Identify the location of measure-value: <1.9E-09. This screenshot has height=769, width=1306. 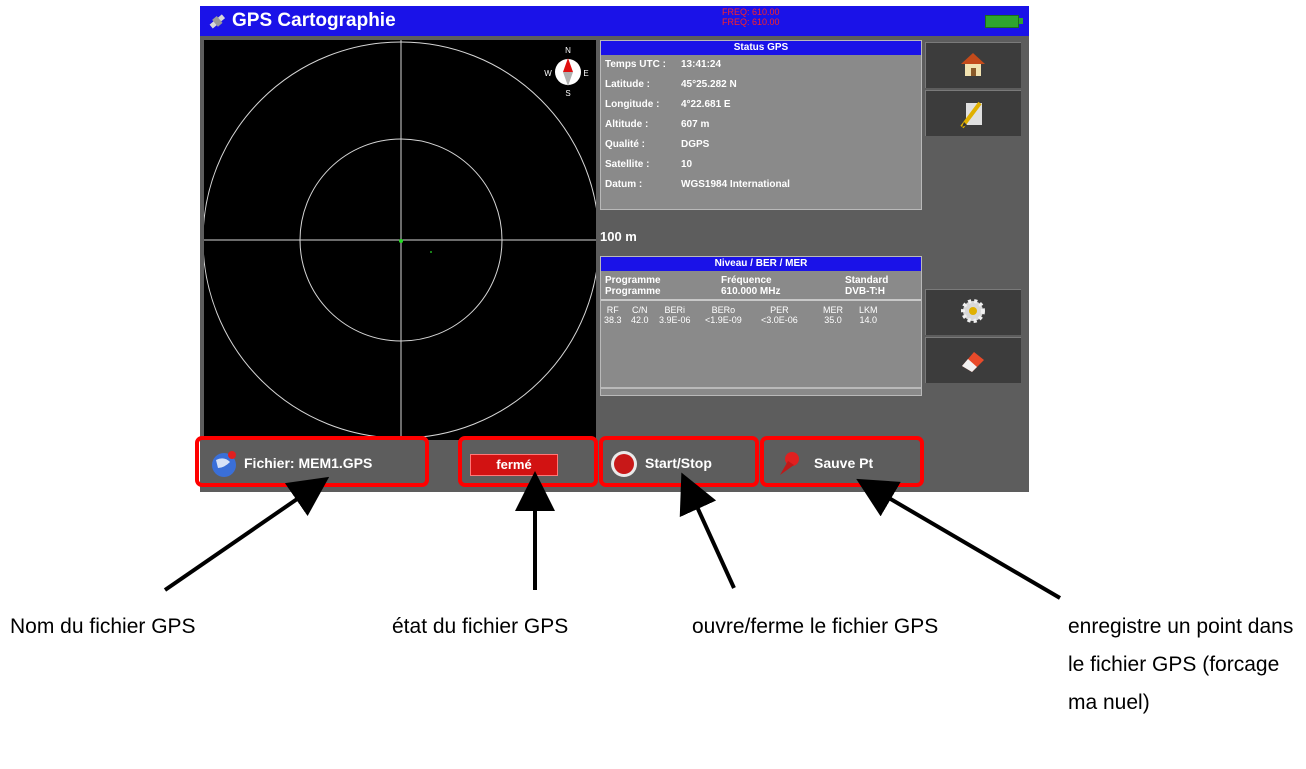
(723, 320).